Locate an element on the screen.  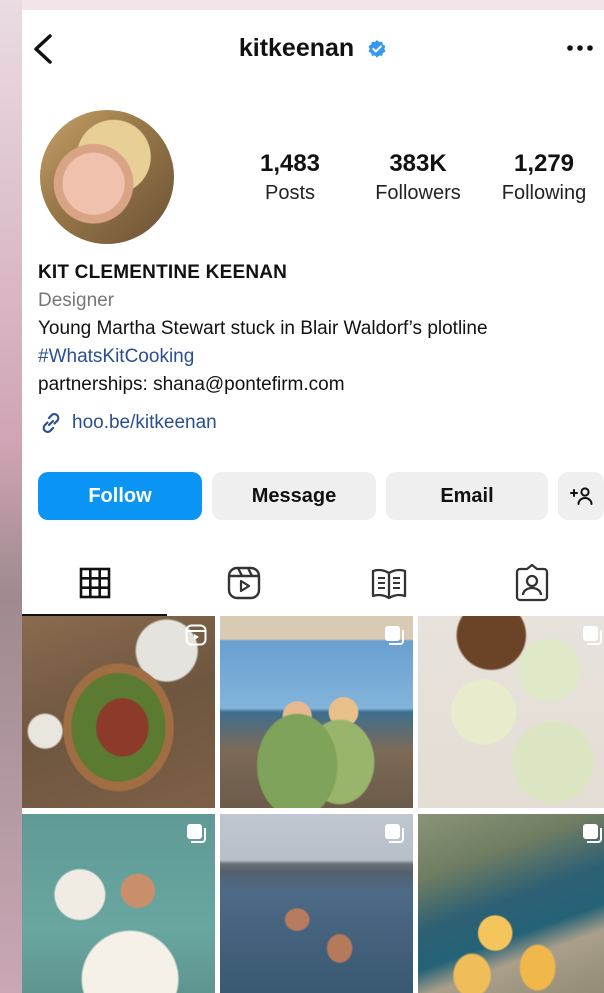
top-bar: kitkeenan is located at coordinates (313, 50).